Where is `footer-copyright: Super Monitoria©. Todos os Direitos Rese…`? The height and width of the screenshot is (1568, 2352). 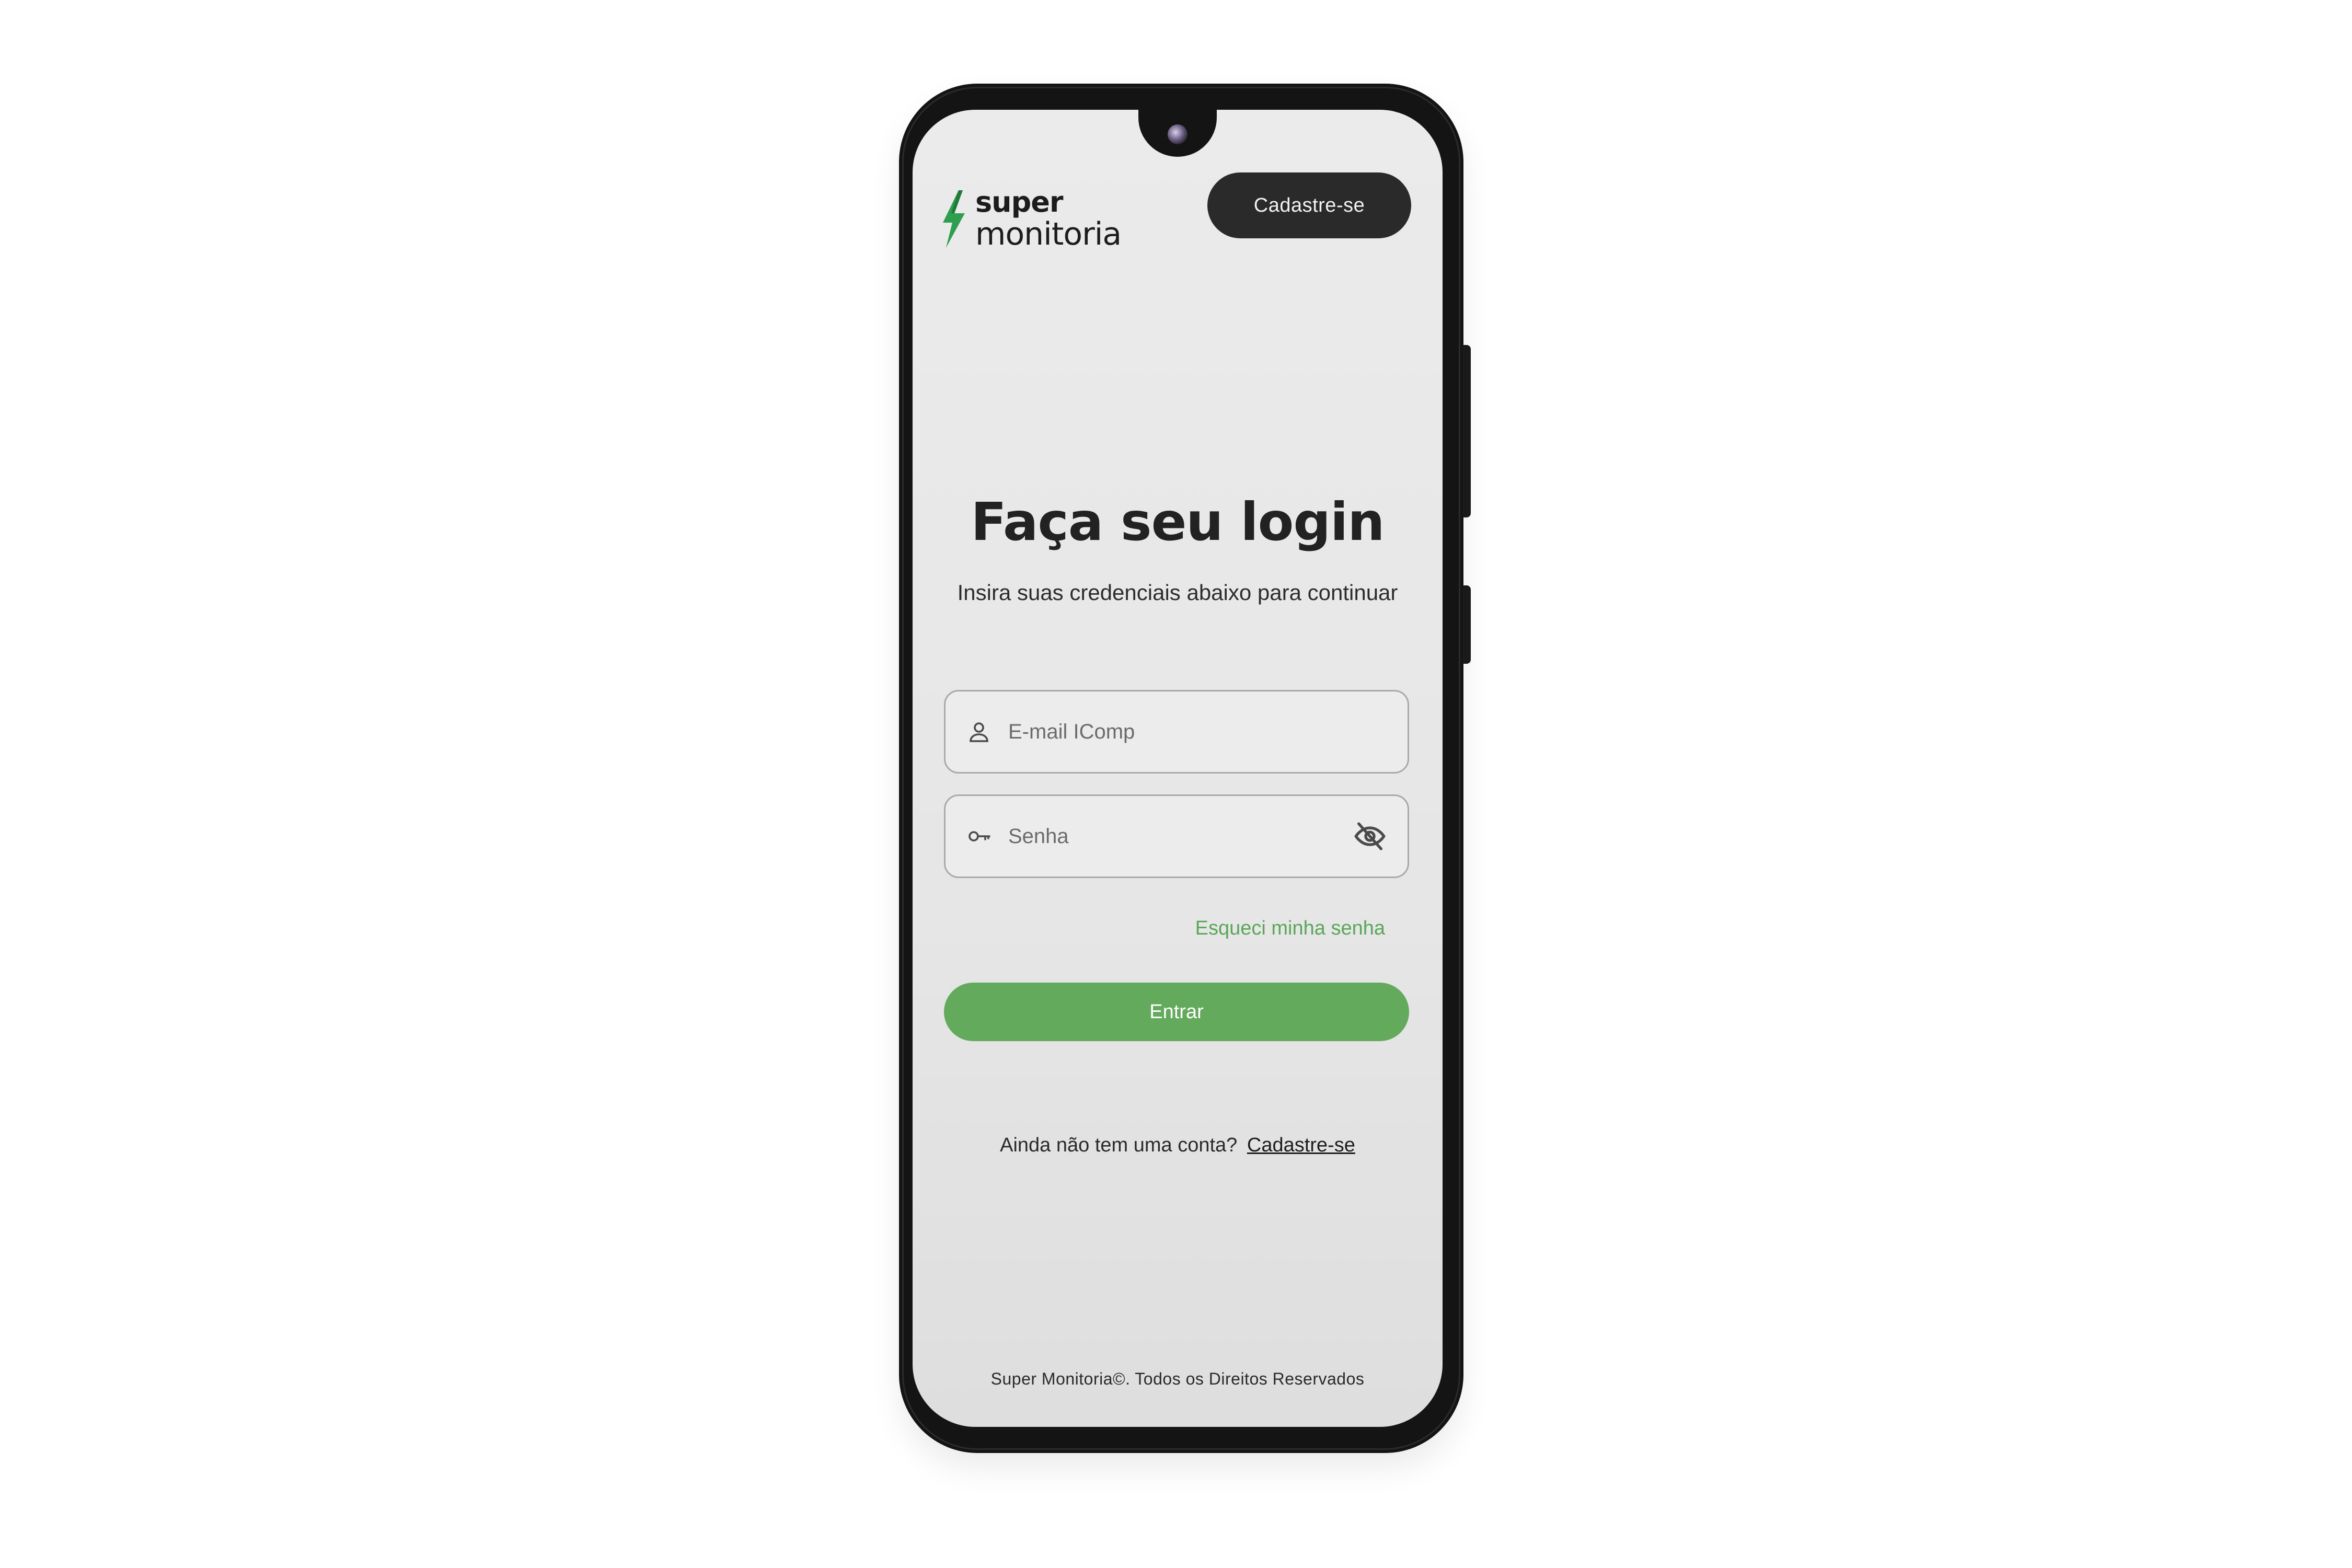
footer-copyright: Super Monitoria©. Todos os Direitos Rese… is located at coordinates (1177, 1378).